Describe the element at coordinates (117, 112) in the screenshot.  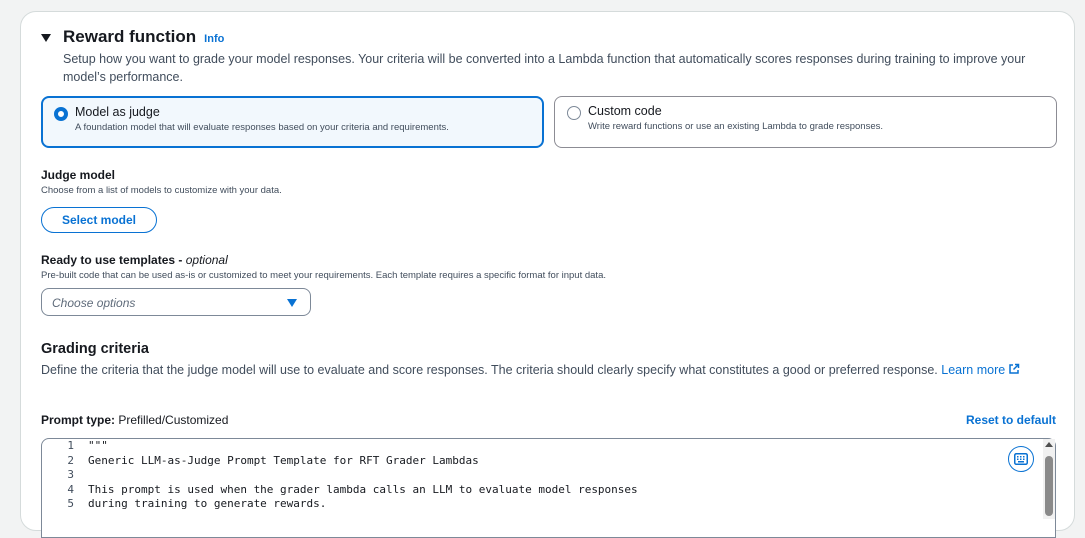
I see `tile-label: Model as judge` at that location.